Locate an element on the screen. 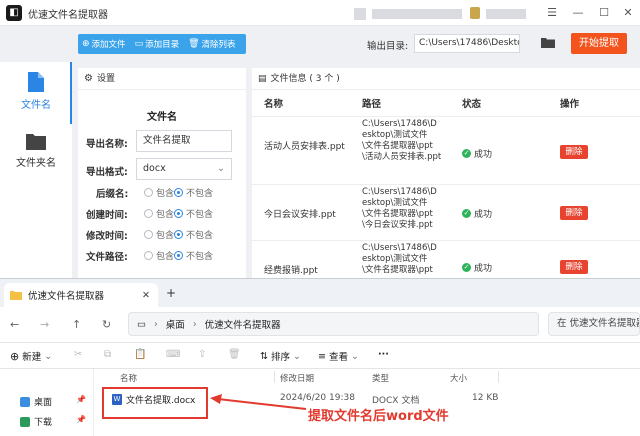  breadcrumb-desktop: 桌面 is located at coordinates (175, 324).